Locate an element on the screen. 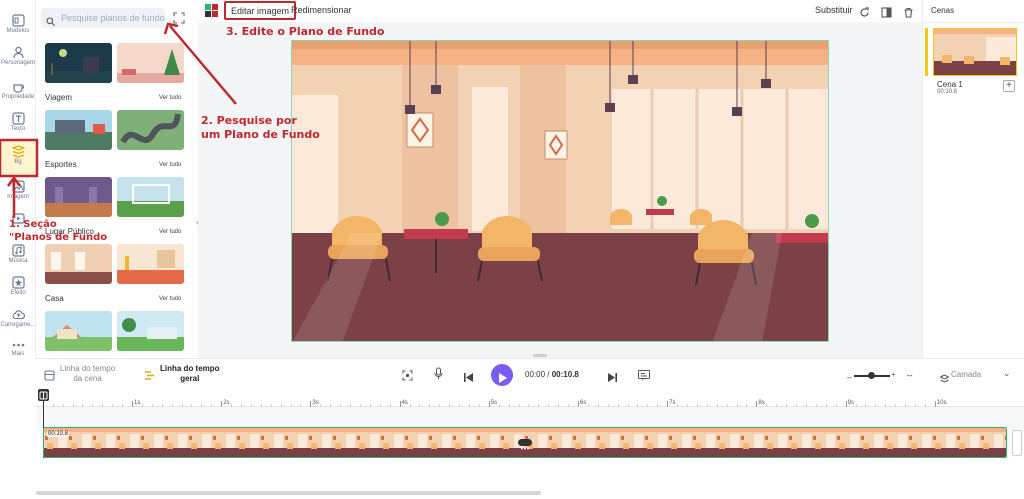 This screenshot has width=1024, height=499. annotation-step-1: 1. Seção "Planos de Fundo is located at coordinates (58, 231).